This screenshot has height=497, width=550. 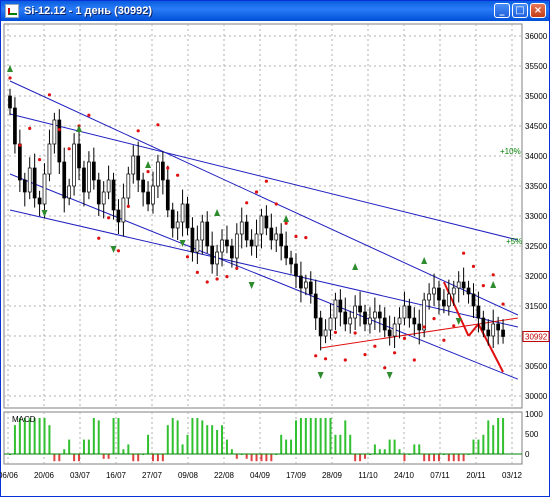 What do you see at coordinates (188, 475) in the screenshot?
I see `date-tick-label: 09/08` at bounding box center [188, 475].